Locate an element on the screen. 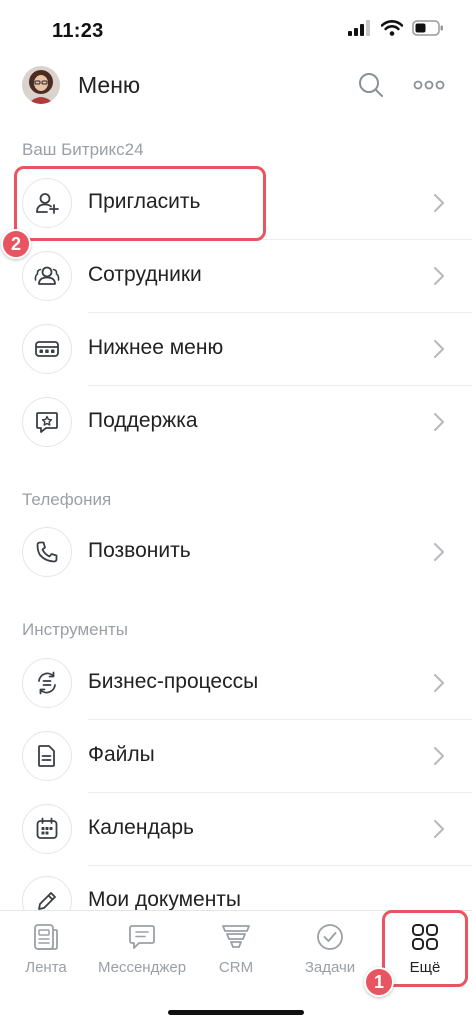  feed-icon is located at coordinates (46, 937).